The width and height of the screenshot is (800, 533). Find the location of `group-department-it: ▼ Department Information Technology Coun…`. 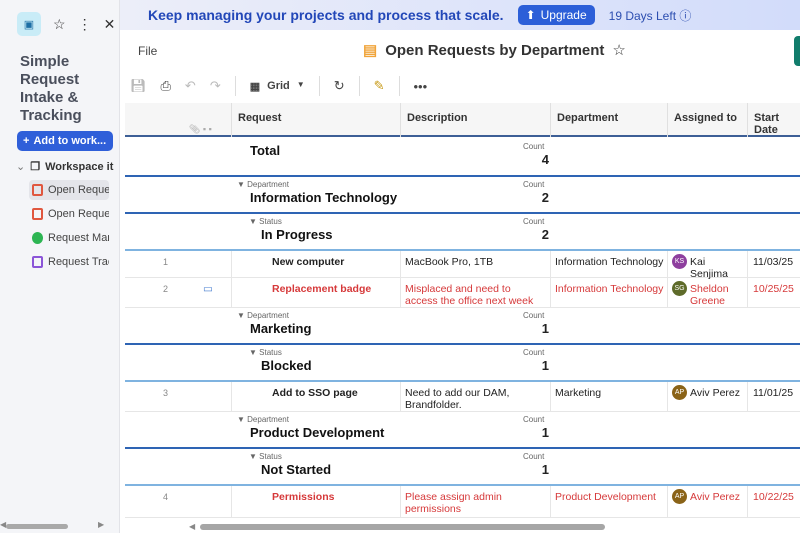

group-department-it: ▼ Department Information Technology Coun… is located at coordinates (462, 195).